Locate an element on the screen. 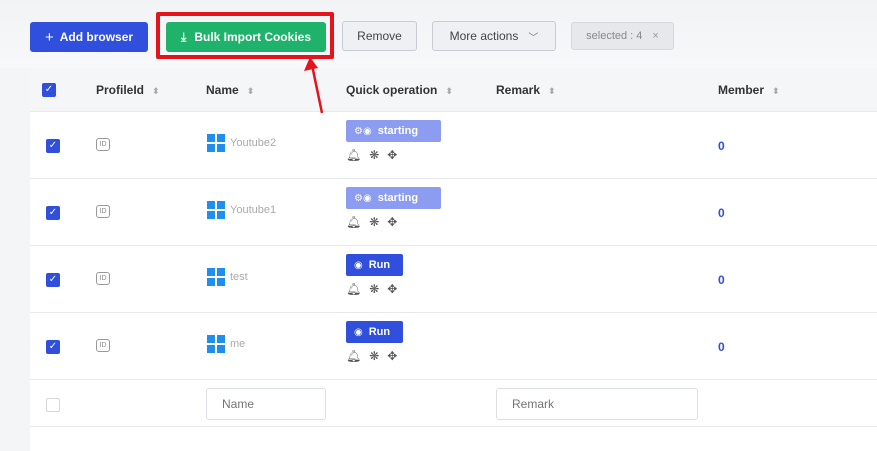 Image resolution: width=877 pixels, height=451 pixels. header-quick-operation-label: Quick operation is located at coordinates (392, 90).